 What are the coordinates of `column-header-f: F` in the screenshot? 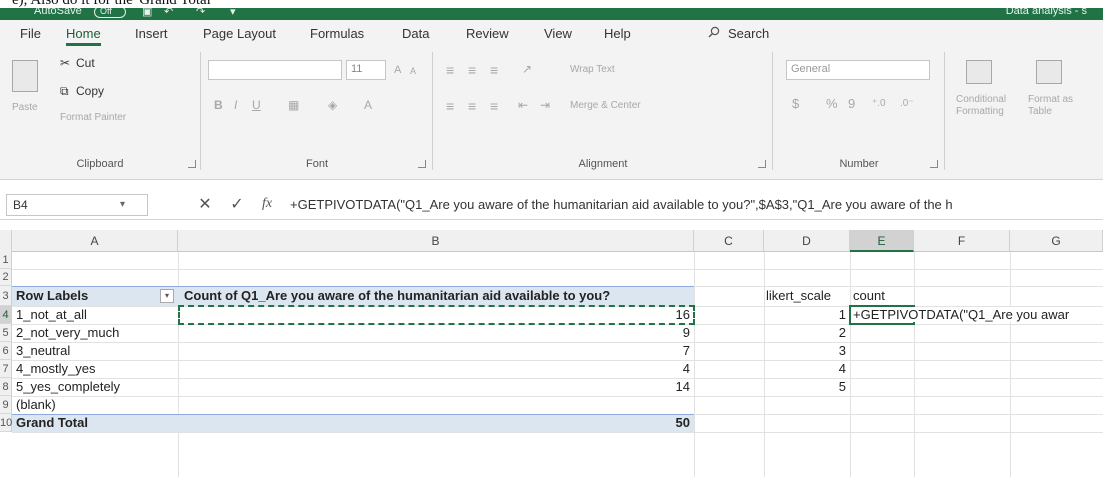 It's located at (962, 241).